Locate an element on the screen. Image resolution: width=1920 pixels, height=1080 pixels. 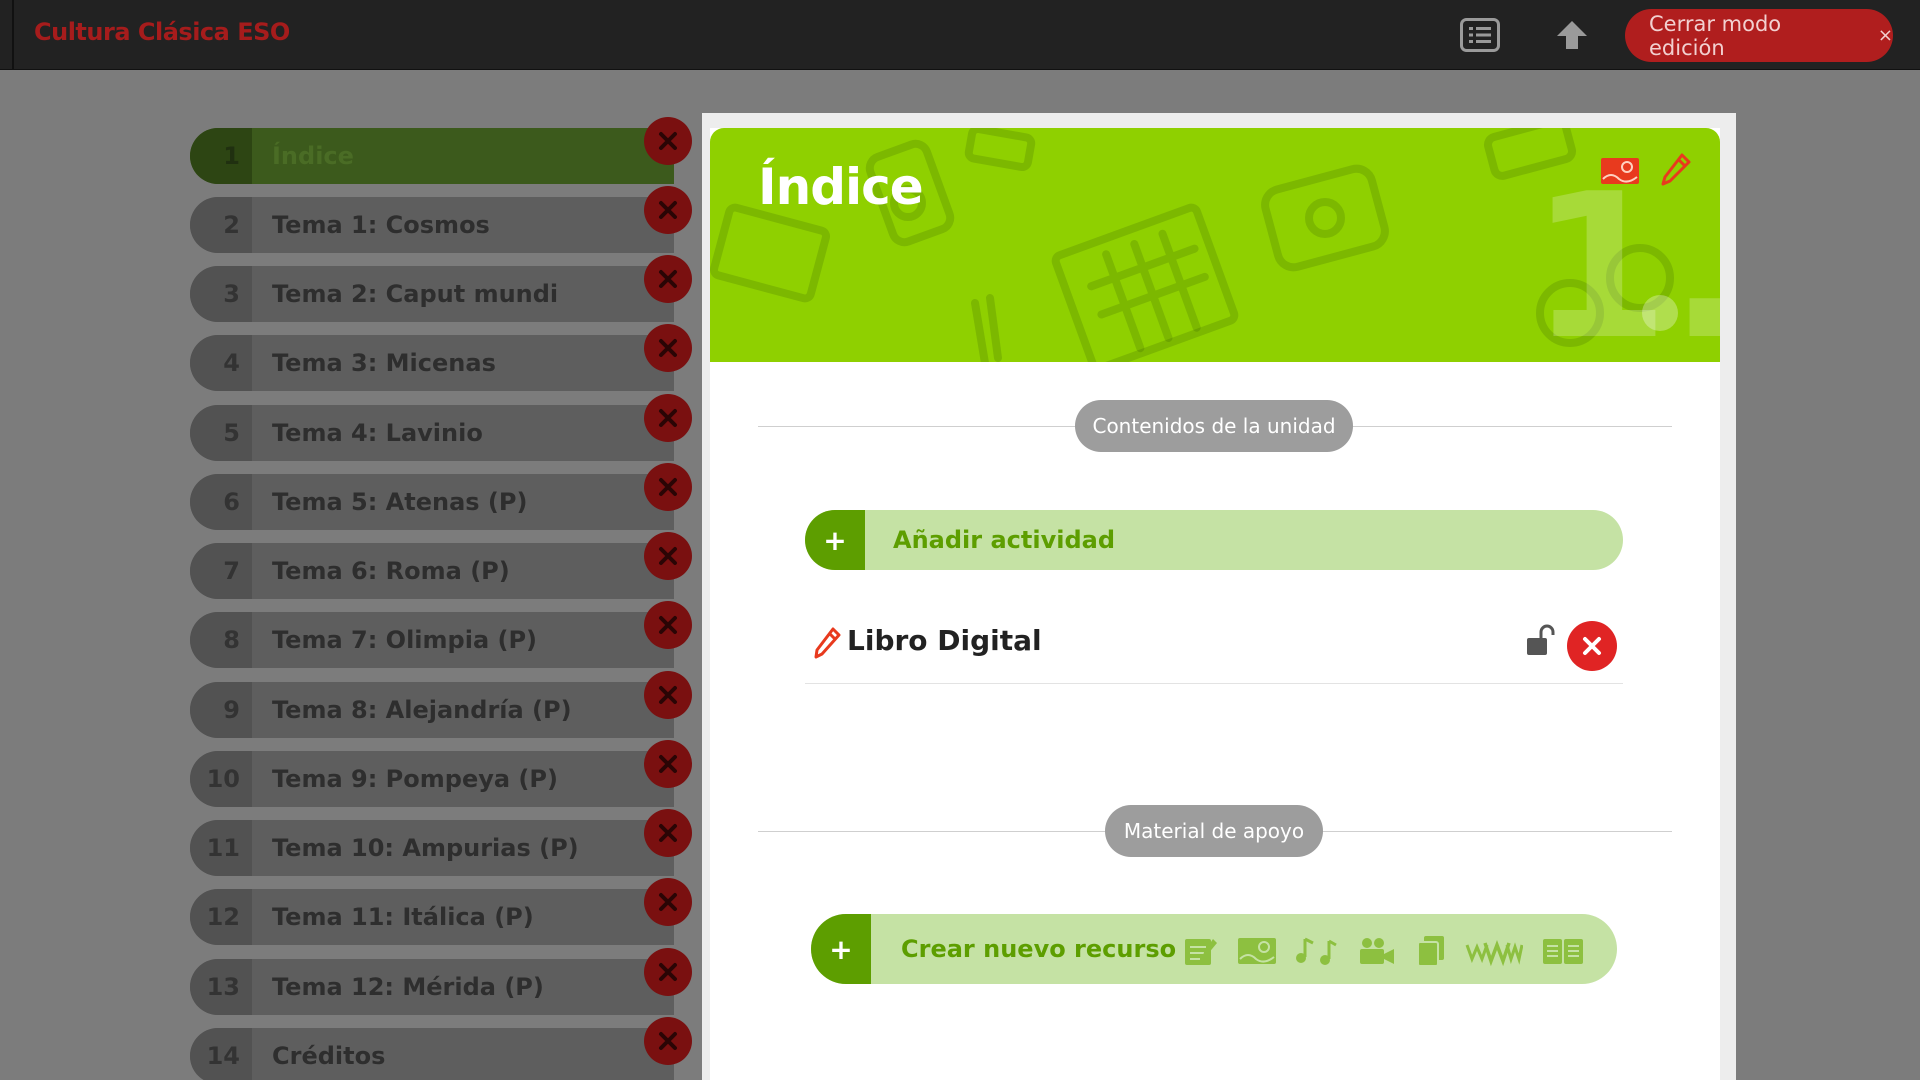
sidebar-item-label: Tema 6: Roma (P) is located at coordinates (391, 571).